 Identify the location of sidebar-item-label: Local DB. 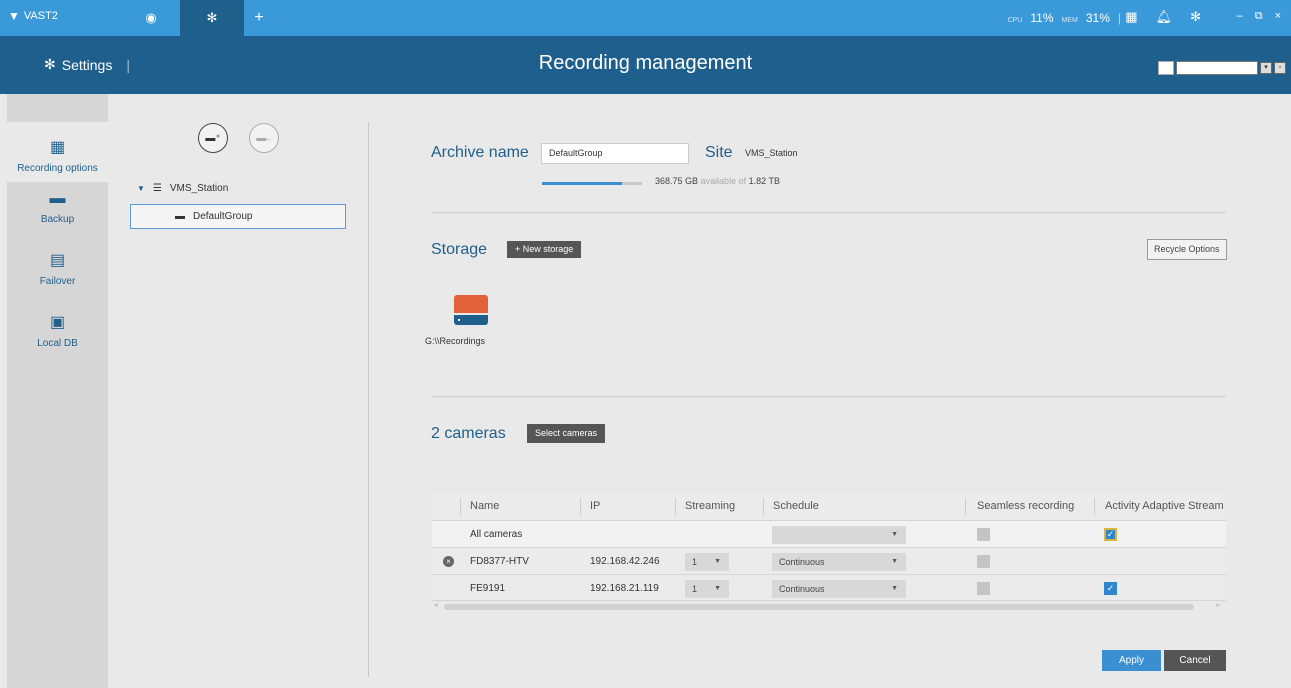
(57, 343).